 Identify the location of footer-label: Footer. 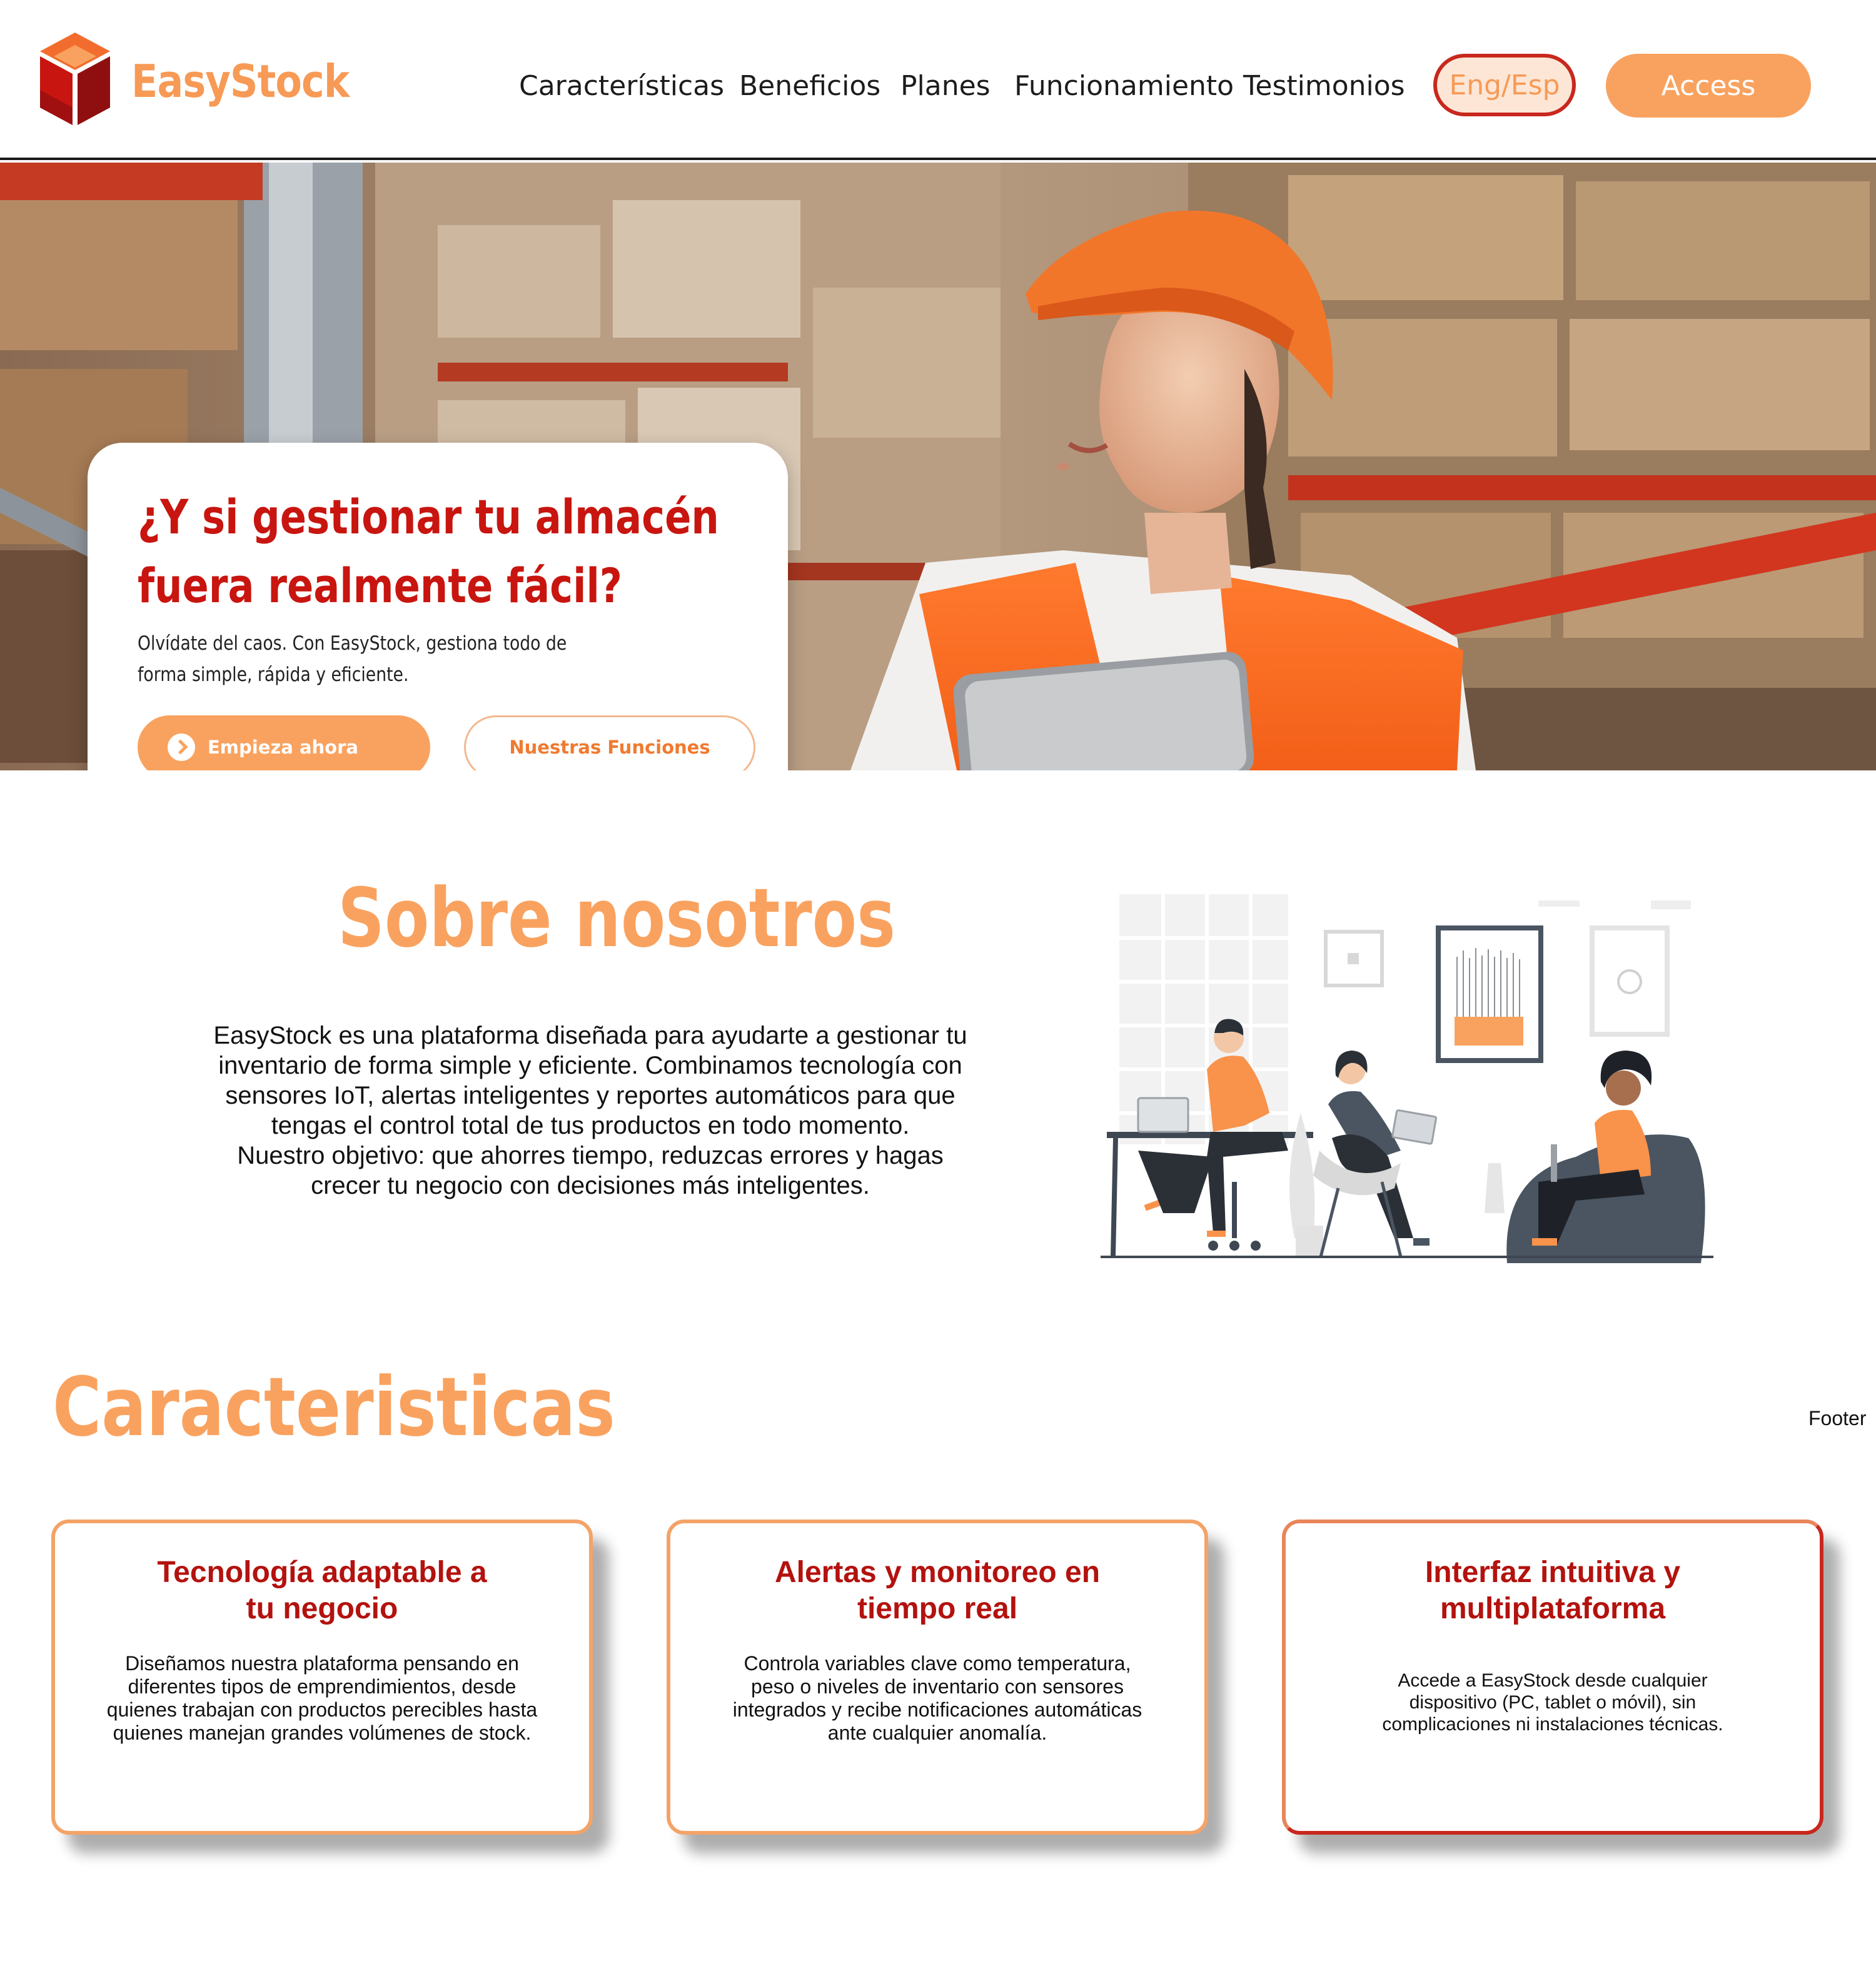
(1837, 1419).